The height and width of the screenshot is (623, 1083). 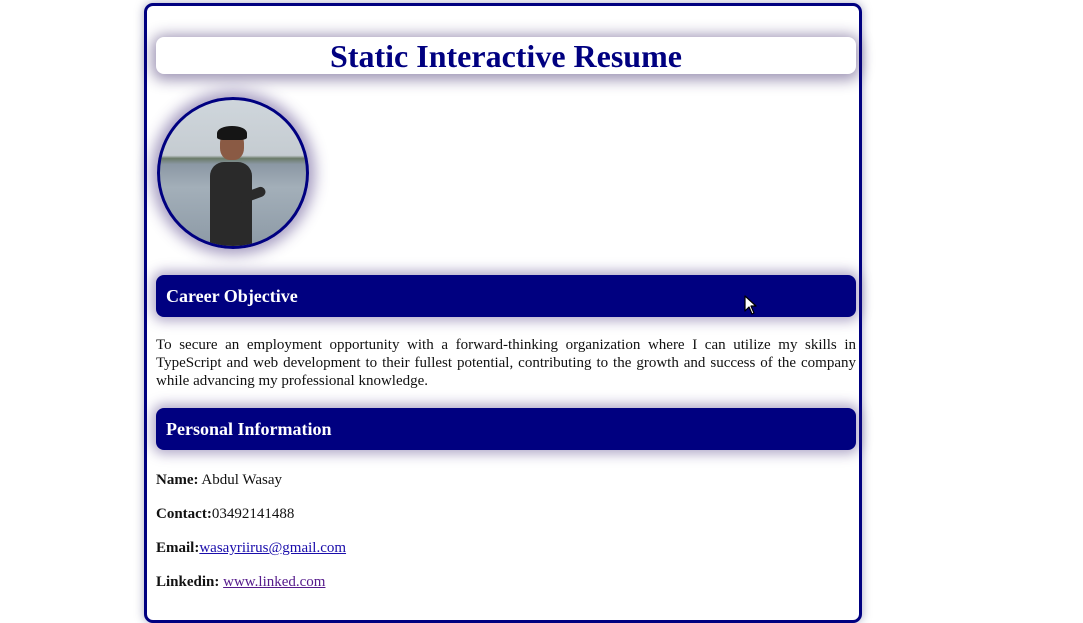 I want to click on photo-figure-hair, so click(x=232, y=133).